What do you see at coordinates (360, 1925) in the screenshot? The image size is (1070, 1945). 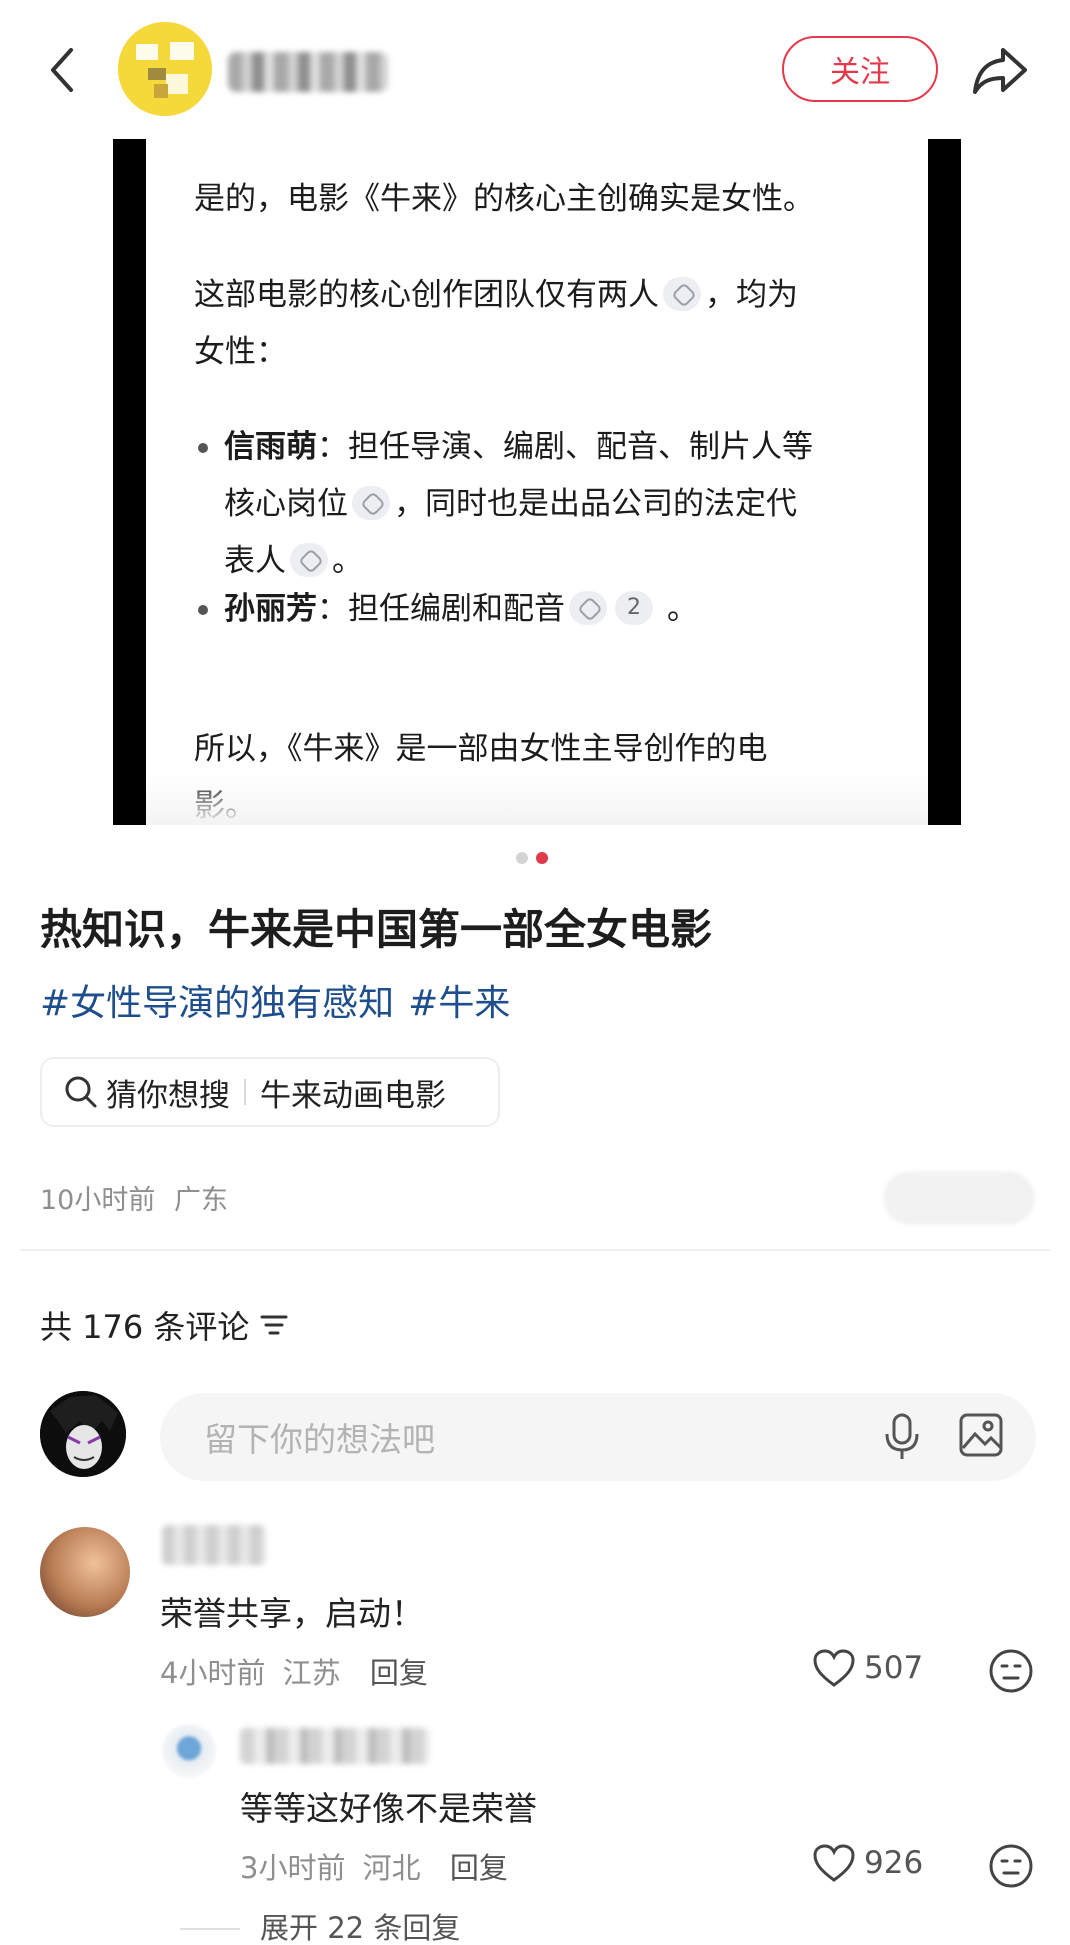 I see `expand-replies-button: 展开 22 条回复` at bounding box center [360, 1925].